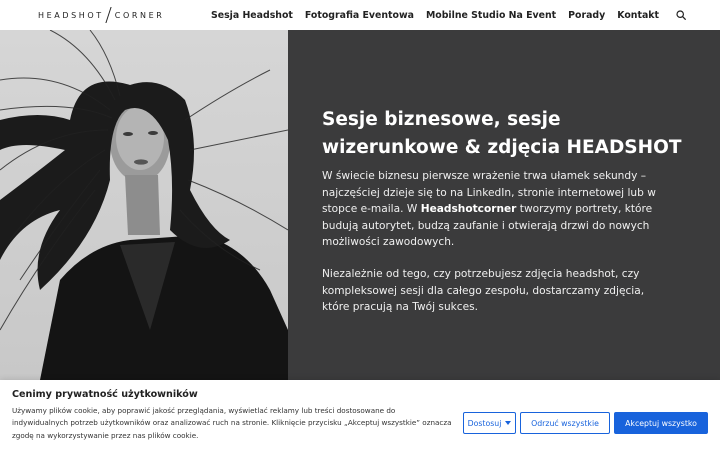  I want to click on nav-item-fotografia-eventowa: Fotografia Eventowa, so click(359, 15).